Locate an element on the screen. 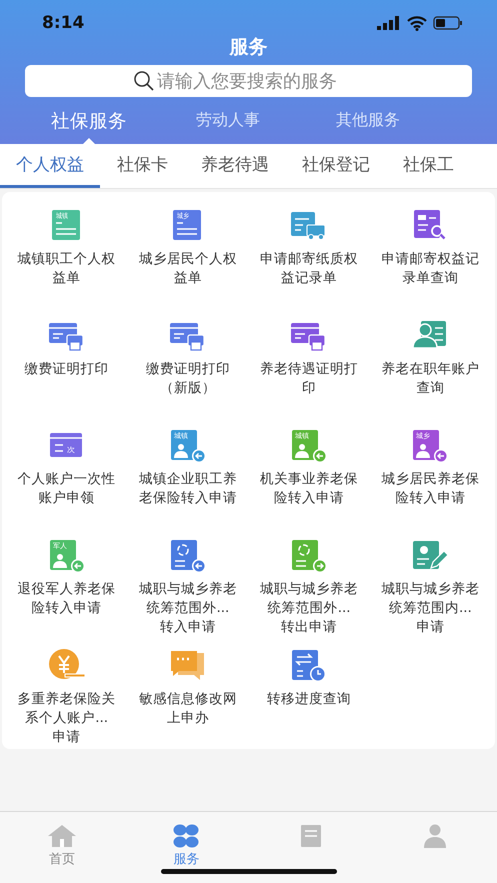 The width and height of the screenshot is (497, 883). category-tab: 社保服务 is located at coordinates (89, 120).